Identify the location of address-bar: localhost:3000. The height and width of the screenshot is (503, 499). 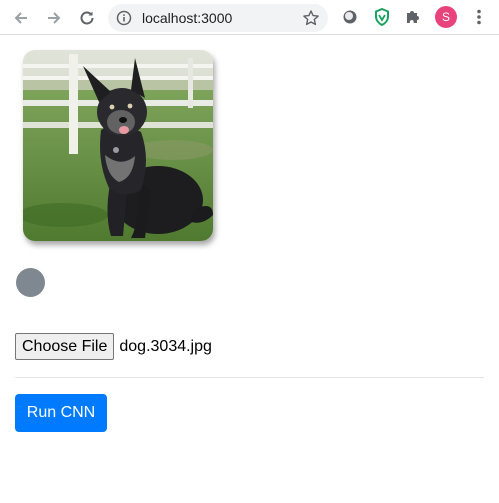
(218, 18).